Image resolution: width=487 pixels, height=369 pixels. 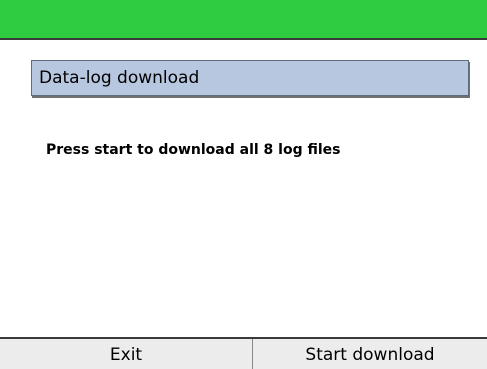 I want to click on exit-button: Exit, so click(x=126, y=354).